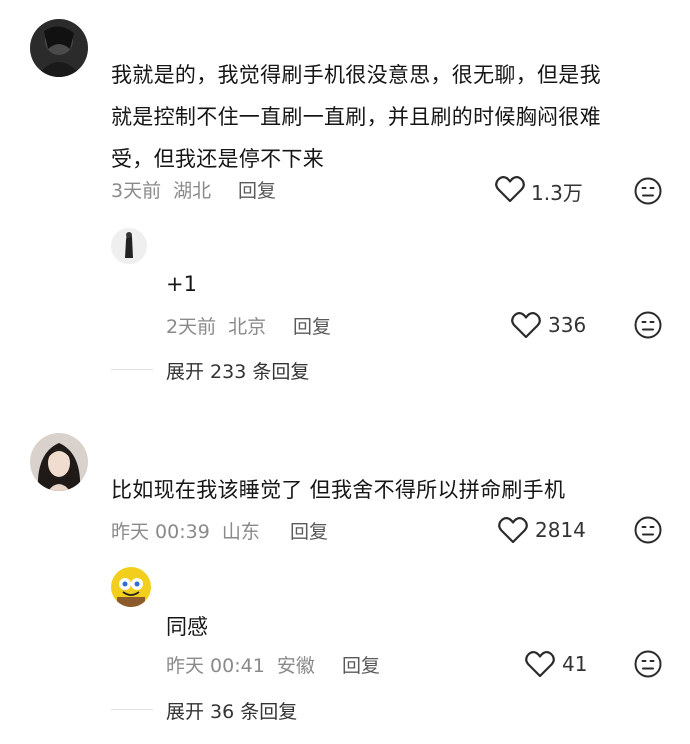  I want to click on comment-text: 比如现在我该睡觉了 但我舍不得所以拼命刷手机, so click(338, 490).